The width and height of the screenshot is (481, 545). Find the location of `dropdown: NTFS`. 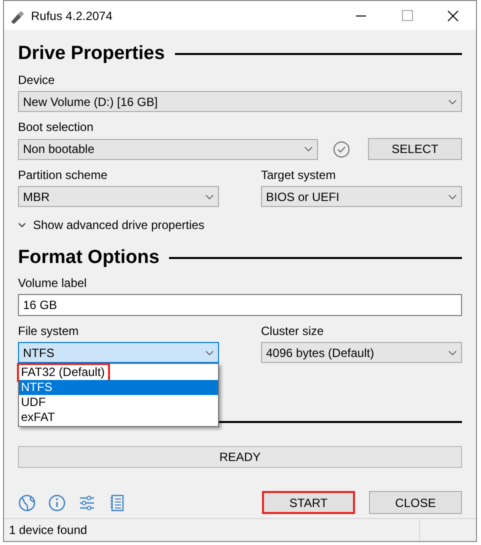

dropdown: NTFS is located at coordinates (118, 352).